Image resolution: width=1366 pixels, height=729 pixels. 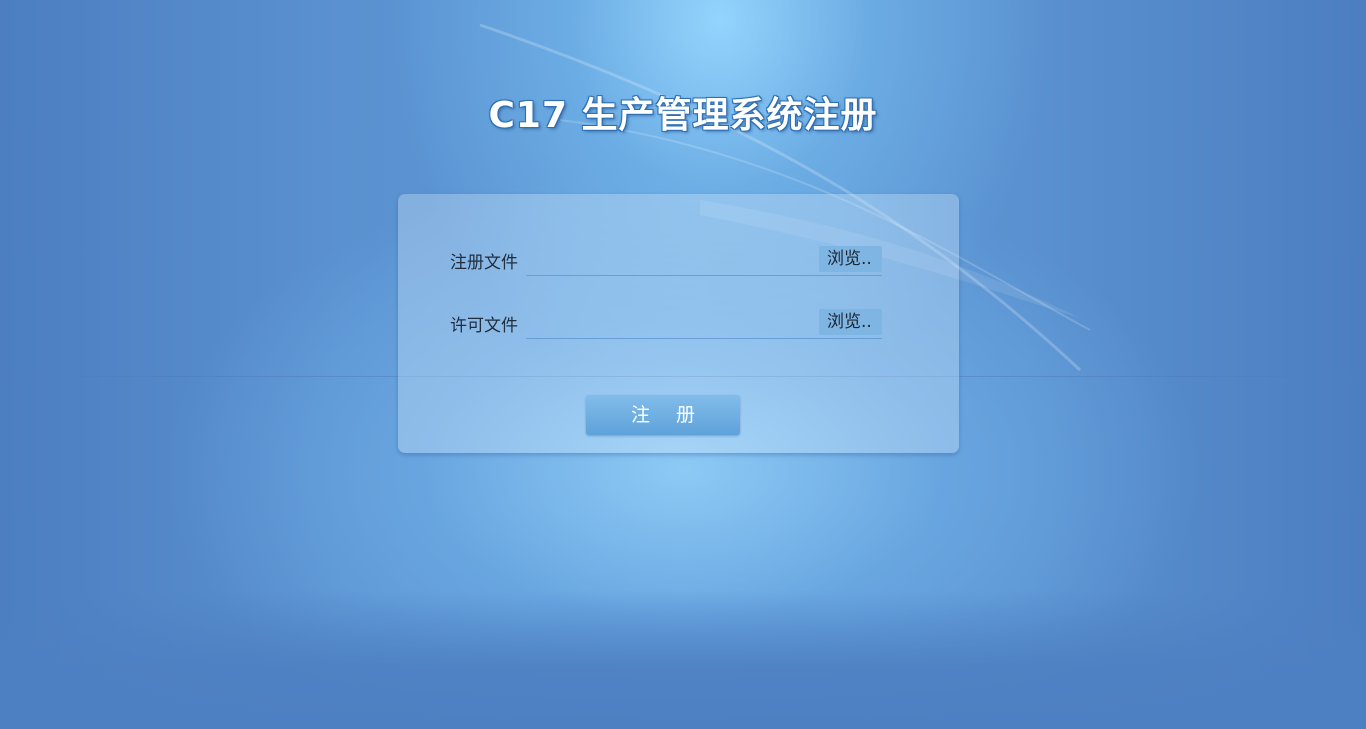 I want to click on registration-panel: 注册文件 浏览.. 许可文件 浏览.. 注 册, so click(x=678, y=323).